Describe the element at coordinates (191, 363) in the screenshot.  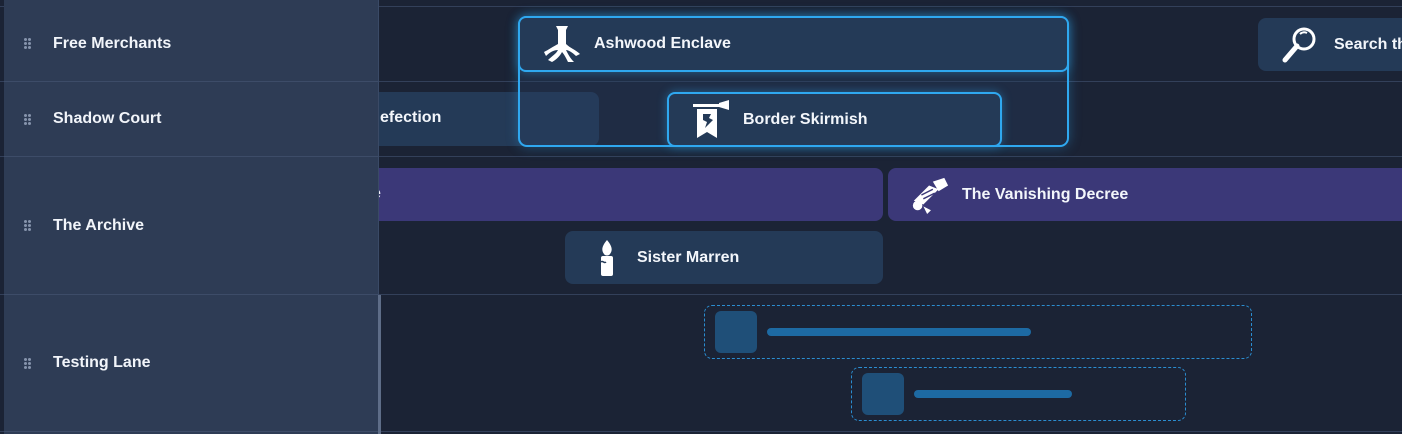
I see `lane-testing-lane: Testing Lane` at that location.